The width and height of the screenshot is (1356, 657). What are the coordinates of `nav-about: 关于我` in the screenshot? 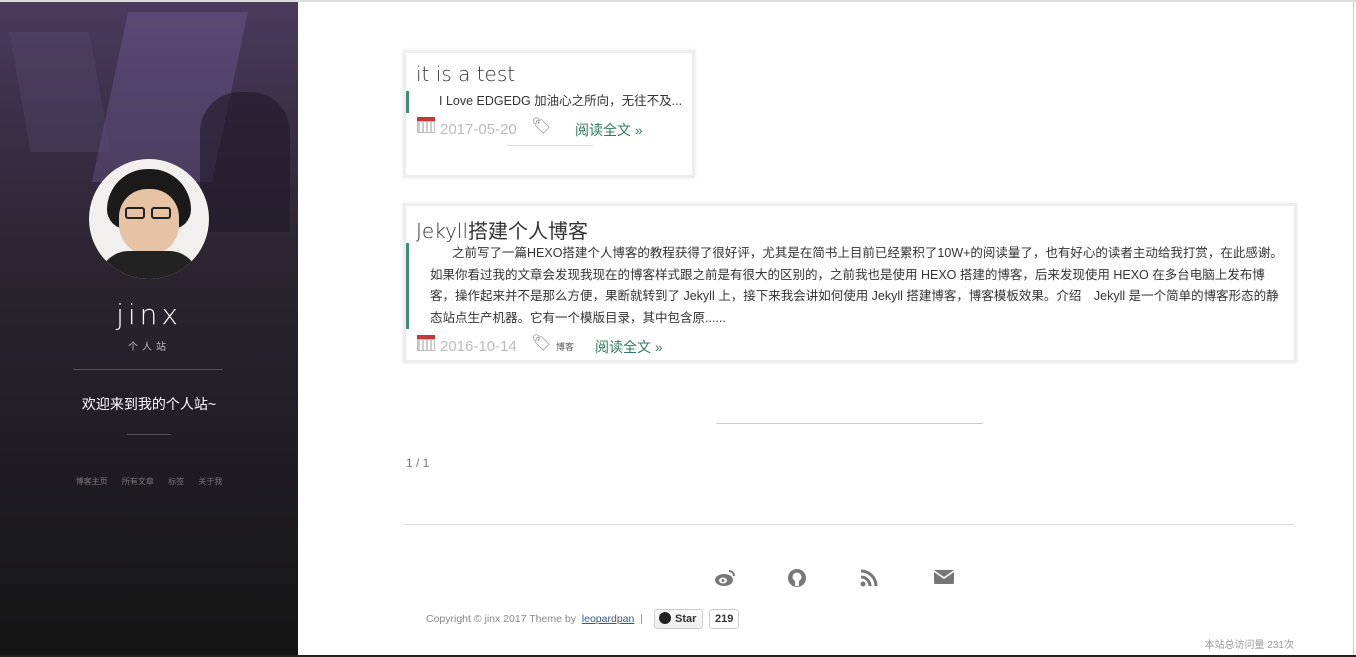 It's located at (210, 481).